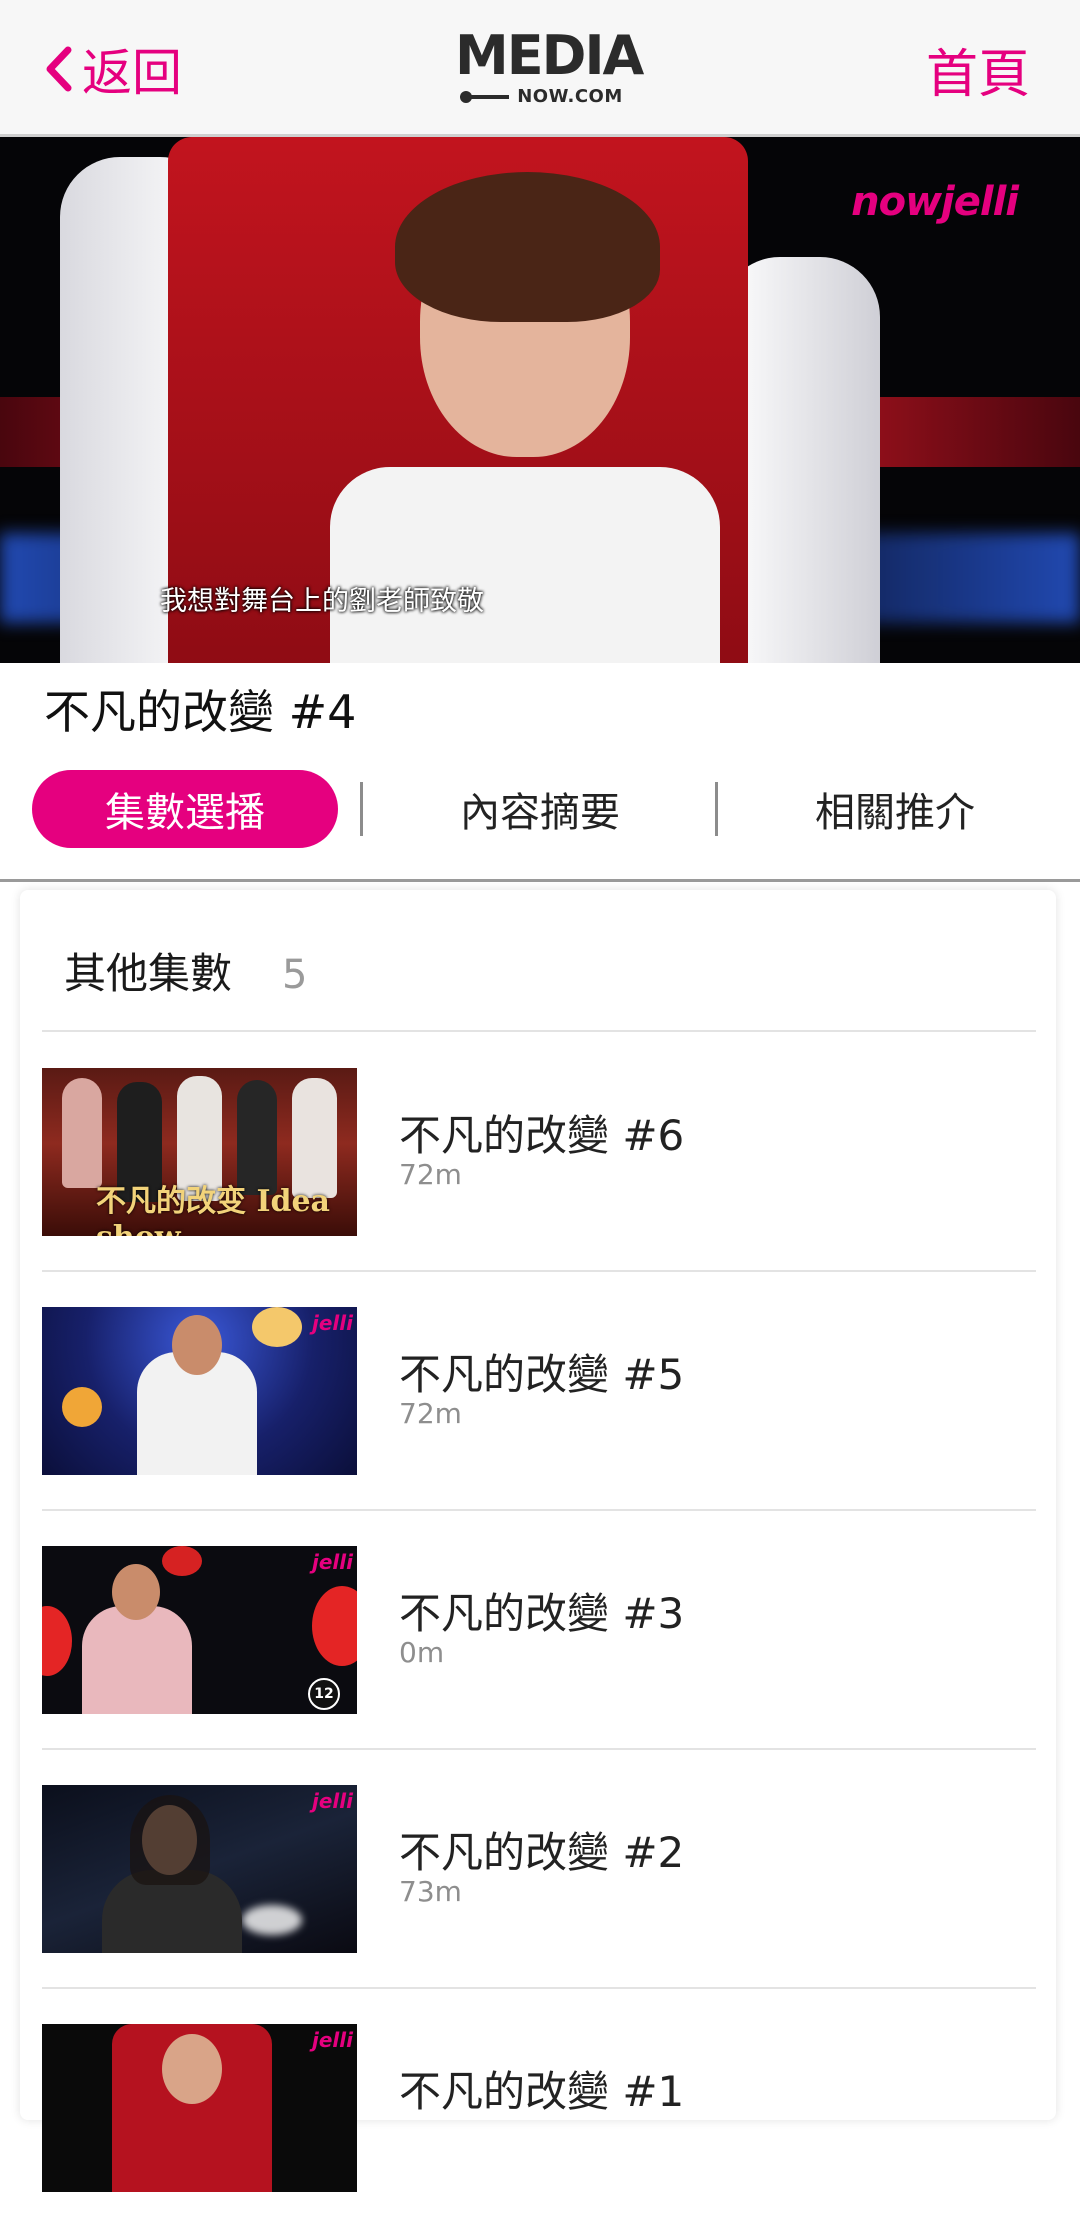 Image resolution: width=1080 pixels, height=2226 pixels. Describe the element at coordinates (525, 565) in the screenshot. I see `person-body-decoration` at that location.